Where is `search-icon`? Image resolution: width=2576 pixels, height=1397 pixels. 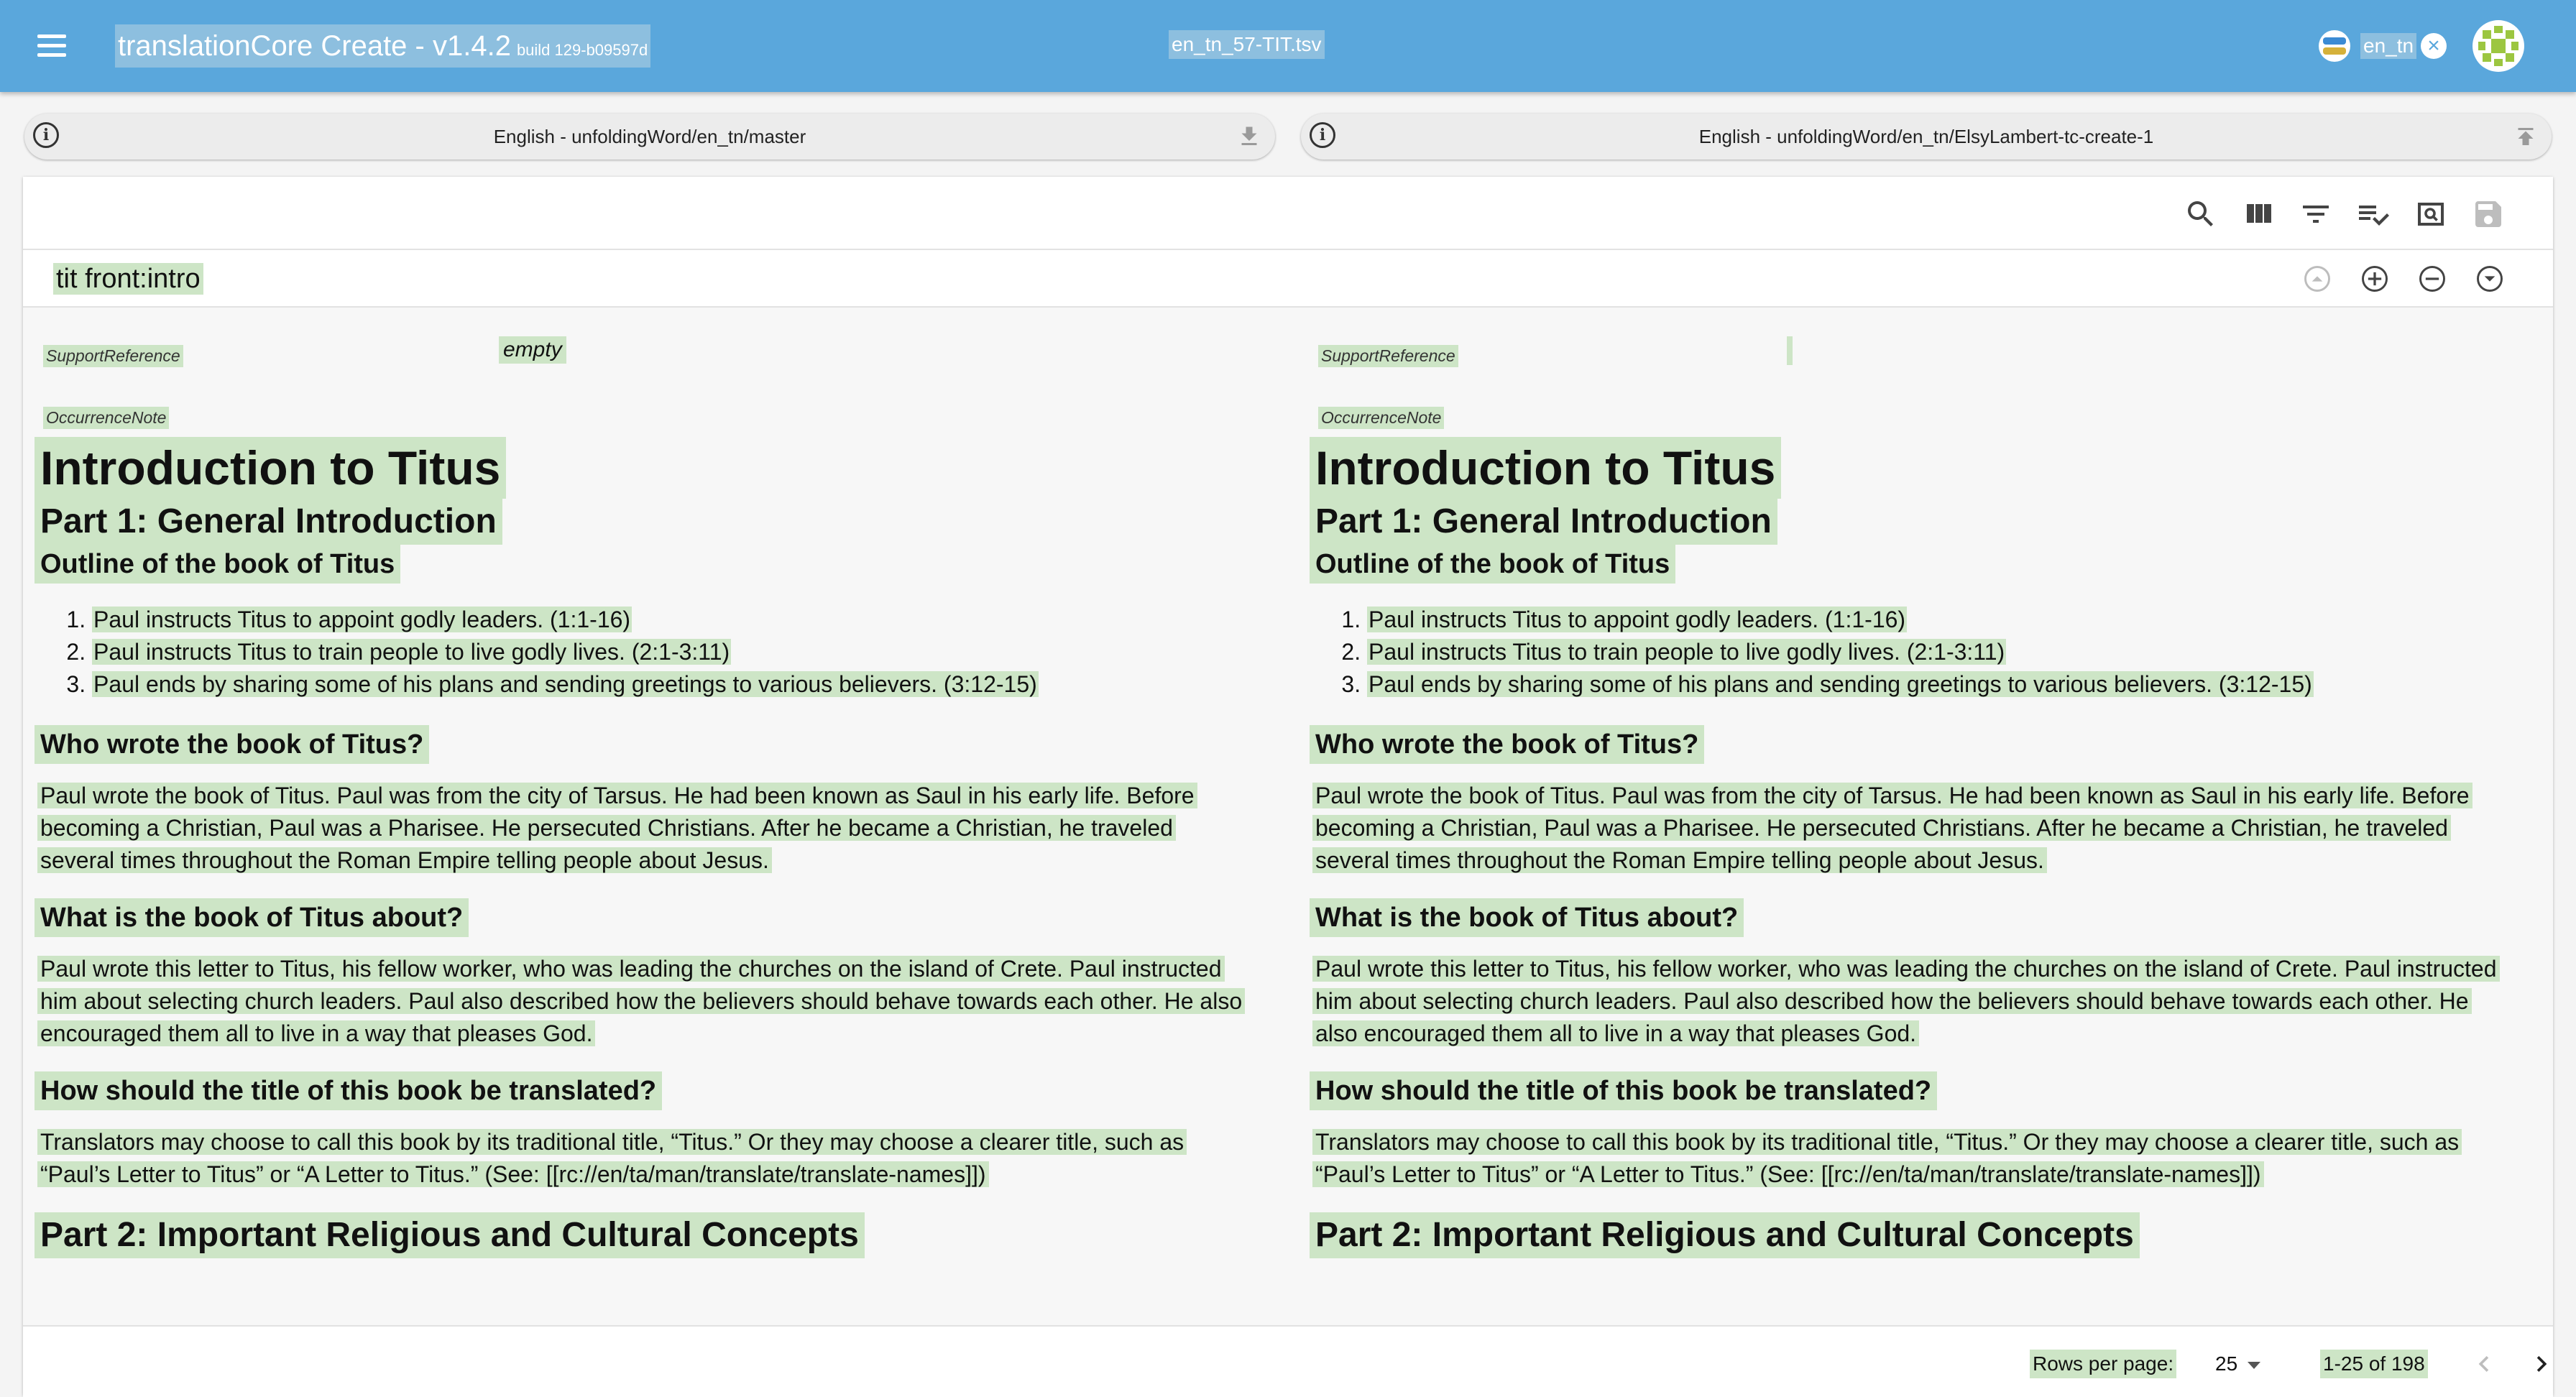 search-icon is located at coordinates (2201, 214).